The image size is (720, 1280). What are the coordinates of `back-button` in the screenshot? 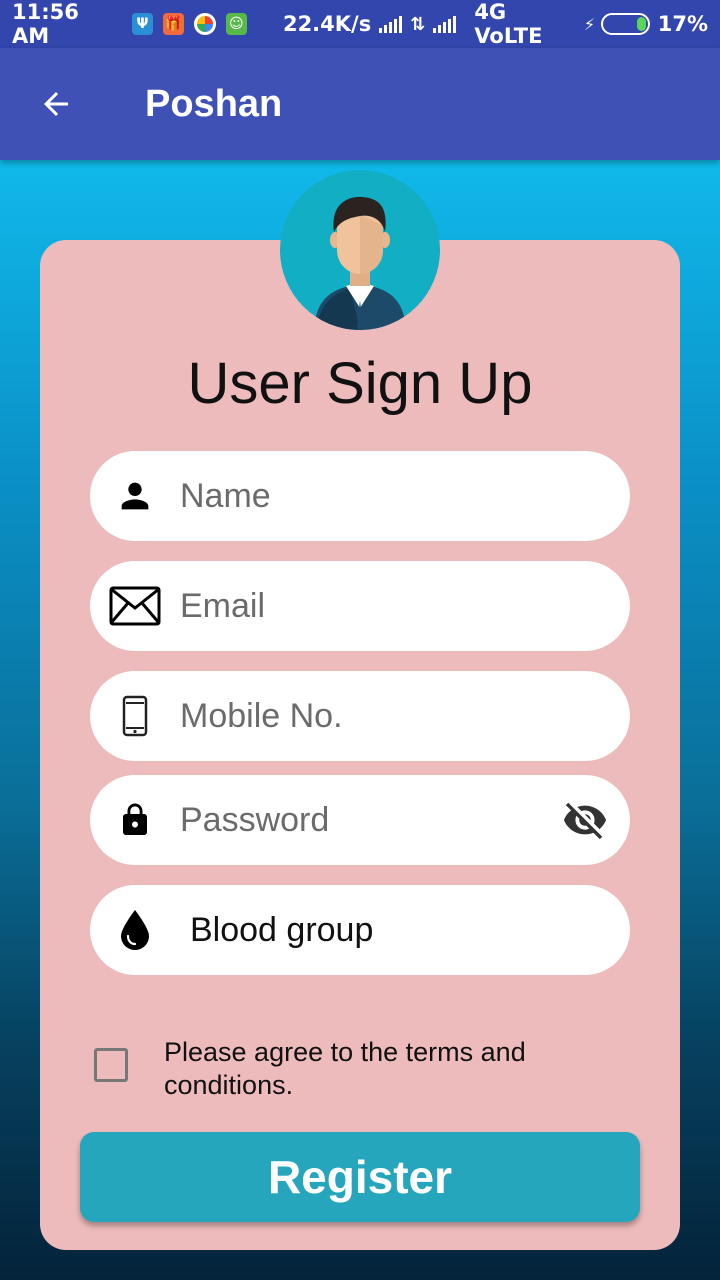 It's located at (56, 104).